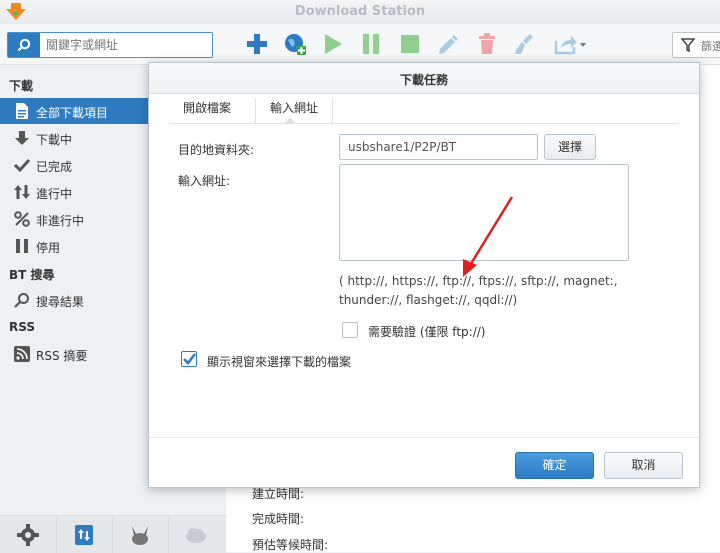  I want to click on app-title: Download Station, so click(360, 11).